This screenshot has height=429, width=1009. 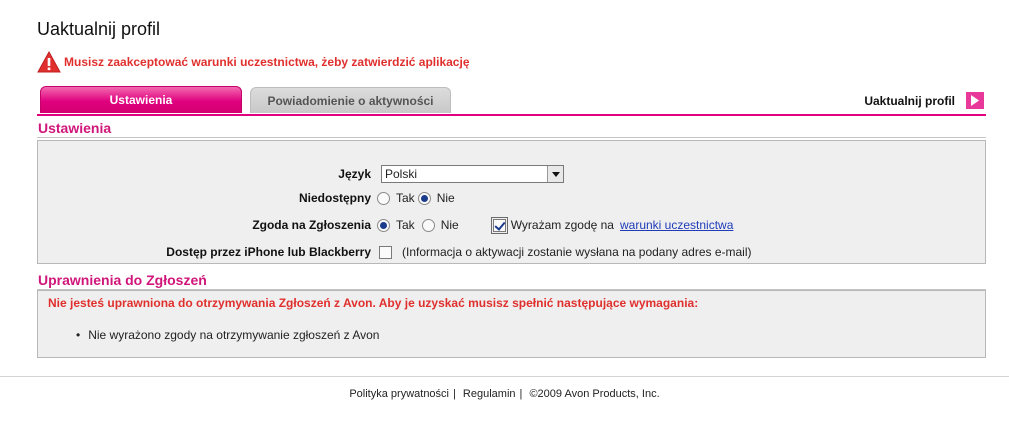 What do you see at coordinates (75, 128) in the screenshot?
I see `settings-section-title: Ustawienia` at bounding box center [75, 128].